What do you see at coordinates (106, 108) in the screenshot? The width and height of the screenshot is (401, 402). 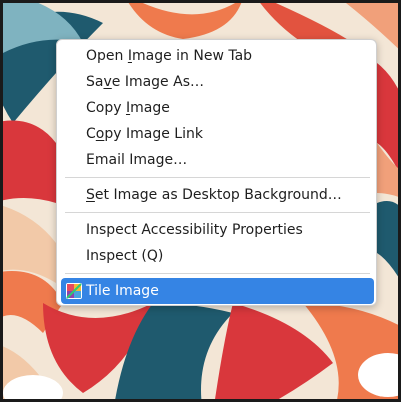 I see `menu-item-label: Copy` at bounding box center [106, 108].